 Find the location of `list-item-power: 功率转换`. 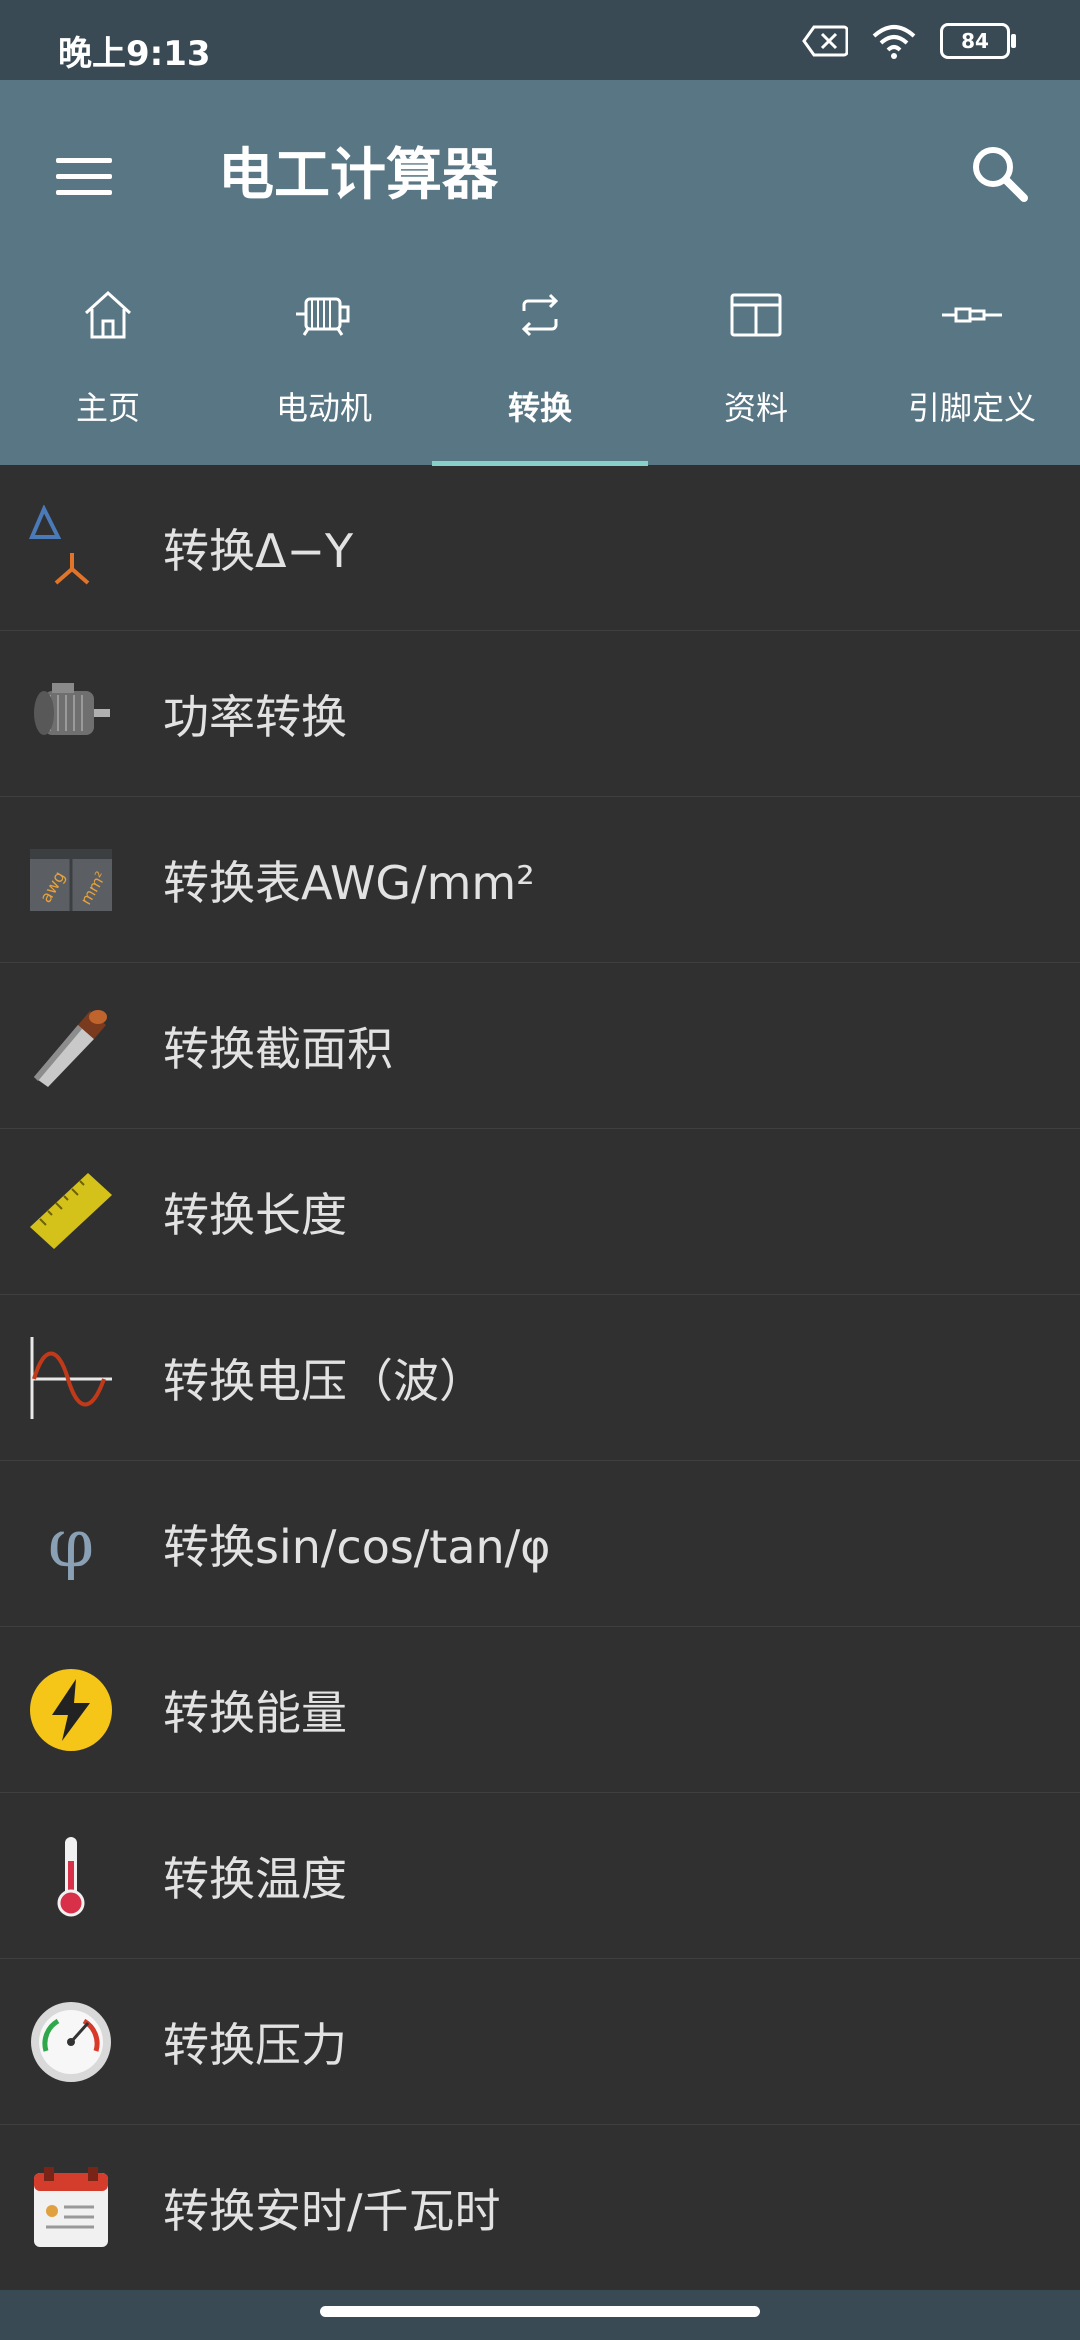

list-item-power: 功率转换 is located at coordinates (540, 714).